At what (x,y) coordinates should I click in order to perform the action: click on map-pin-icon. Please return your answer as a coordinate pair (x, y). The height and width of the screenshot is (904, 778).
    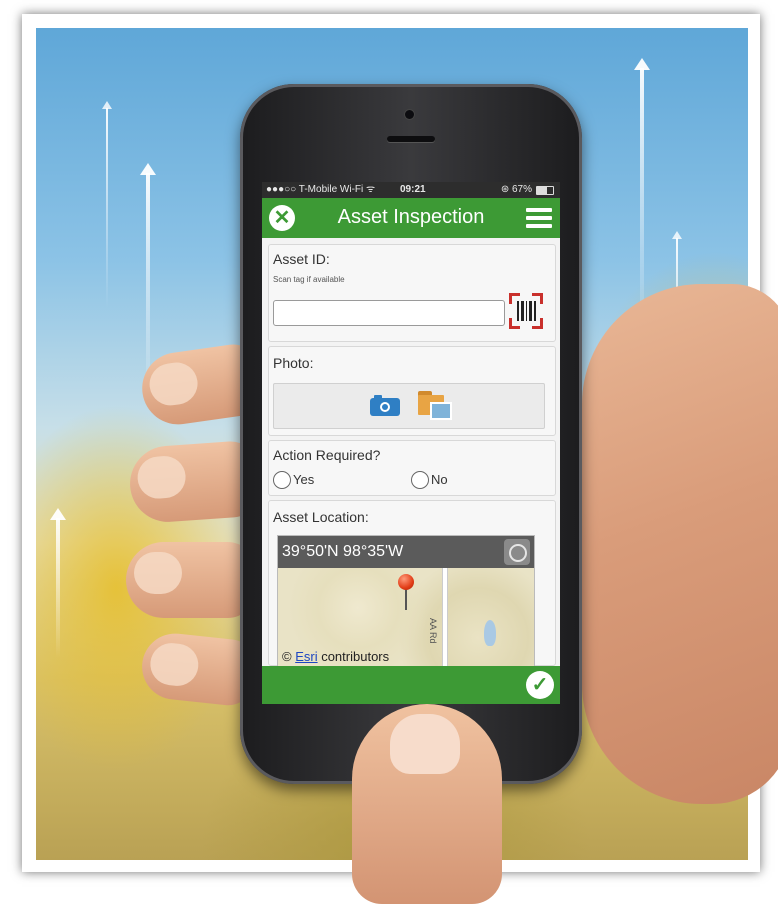
    Looking at the image, I should click on (406, 582).